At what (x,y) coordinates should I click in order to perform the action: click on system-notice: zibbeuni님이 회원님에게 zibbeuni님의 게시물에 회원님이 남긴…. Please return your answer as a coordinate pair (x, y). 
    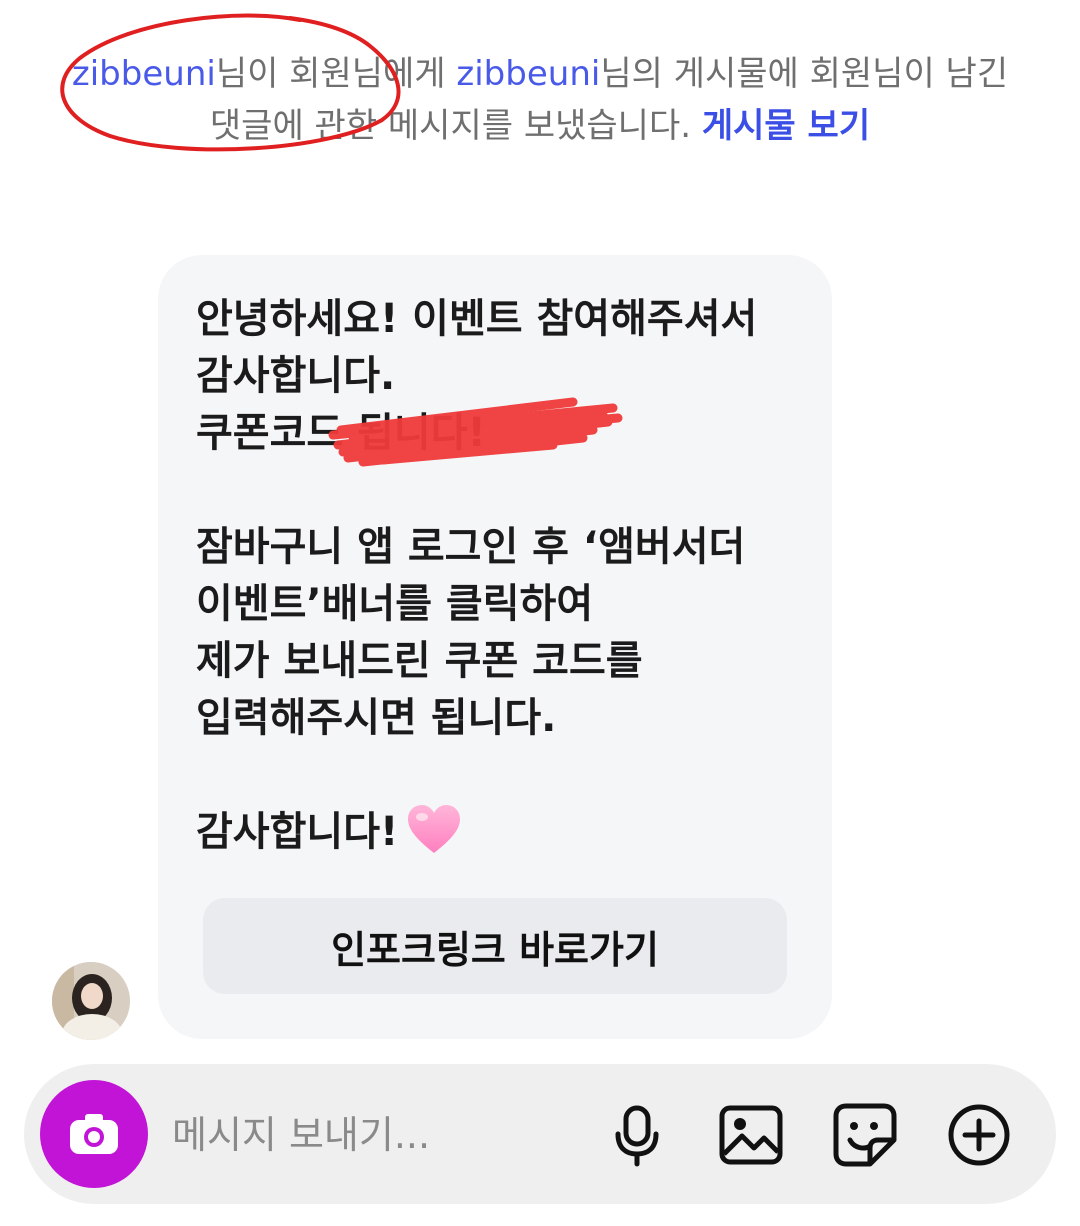
    Looking at the image, I should click on (540, 100).